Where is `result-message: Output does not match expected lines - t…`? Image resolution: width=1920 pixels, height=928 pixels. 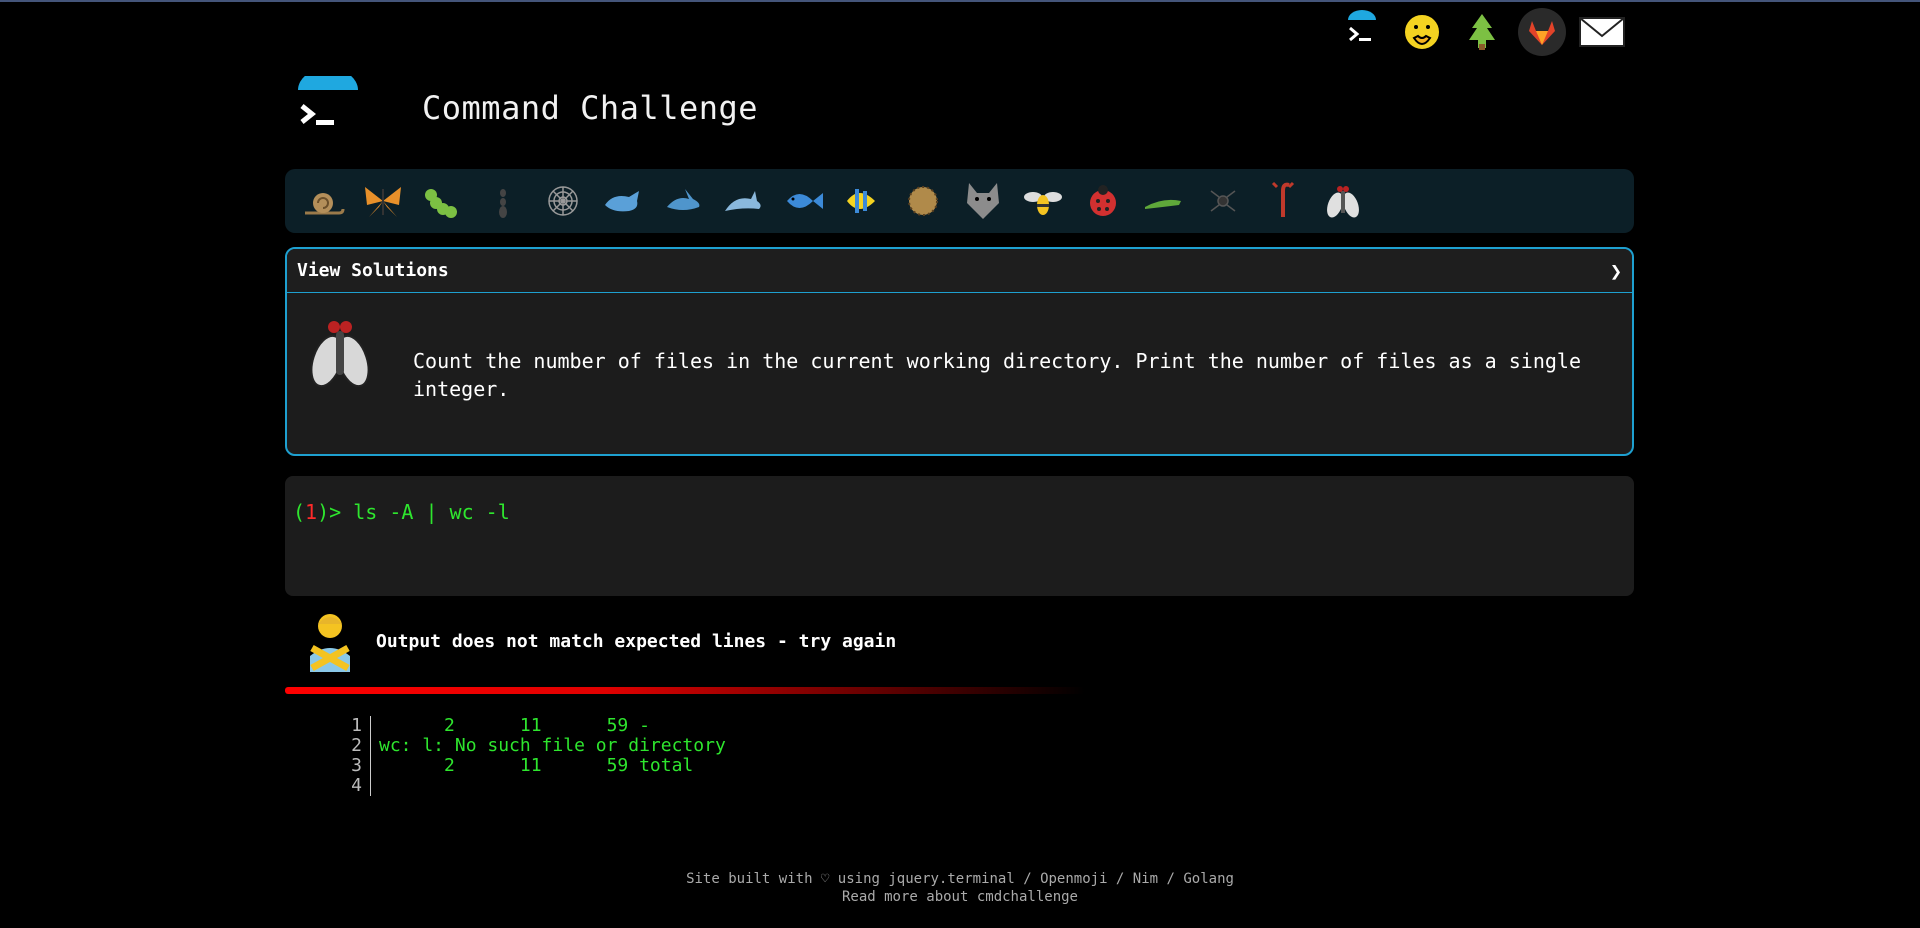 result-message: Output does not match expected lines - t… is located at coordinates (636, 641).